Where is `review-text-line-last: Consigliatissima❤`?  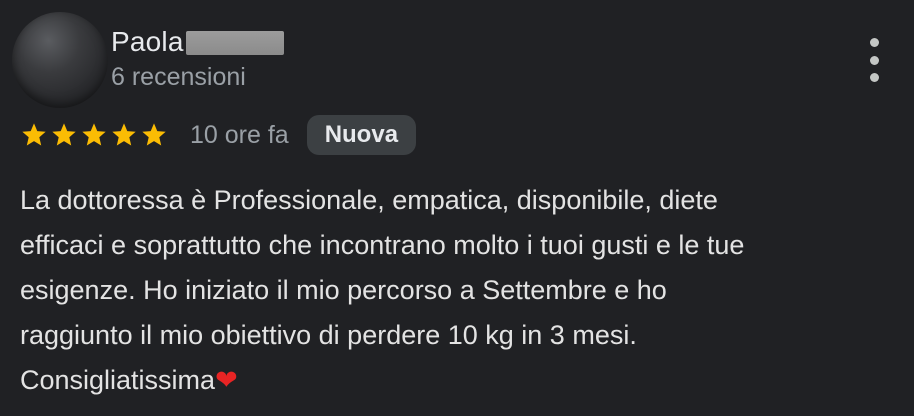
review-text-line-last: Consigliatissima❤ is located at coordinates (460, 380).